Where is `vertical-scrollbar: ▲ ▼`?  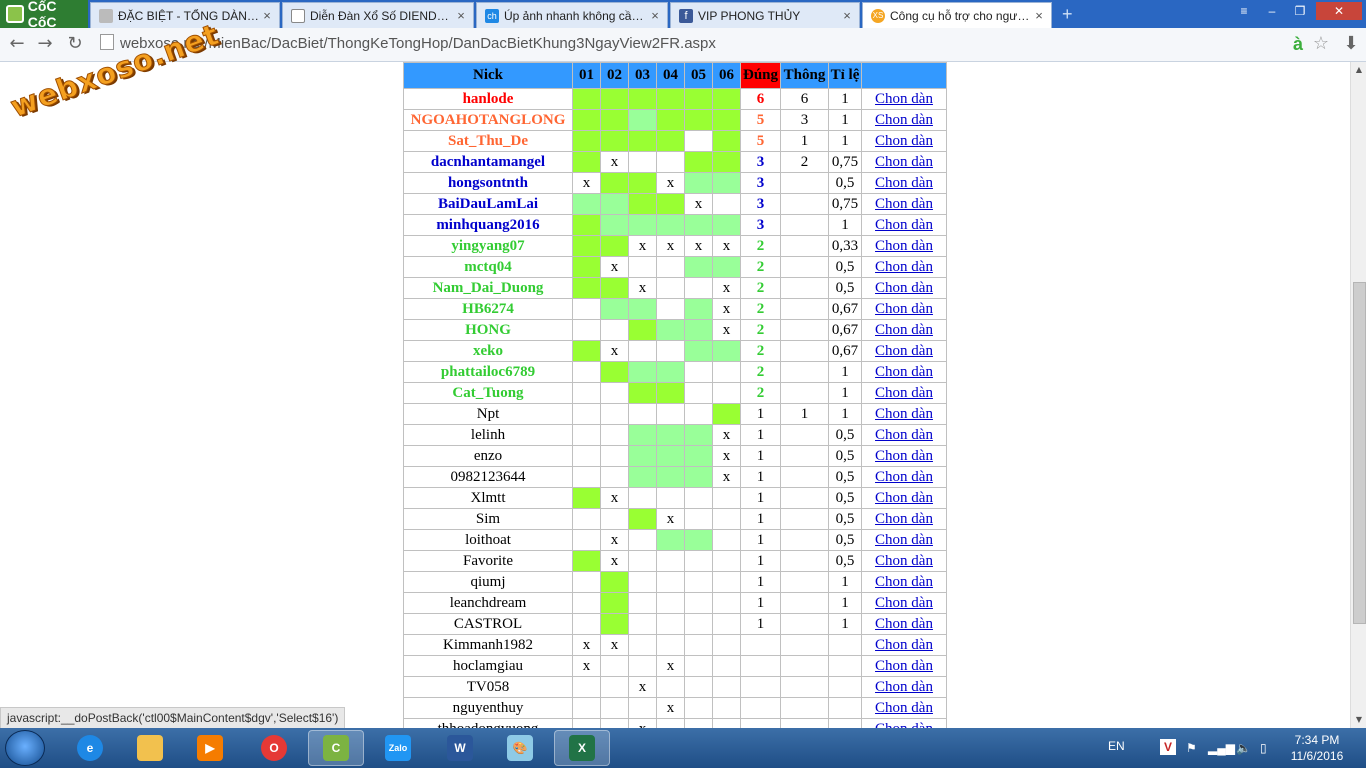
vertical-scrollbar: ▲ ▼ is located at coordinates (1358, 395).